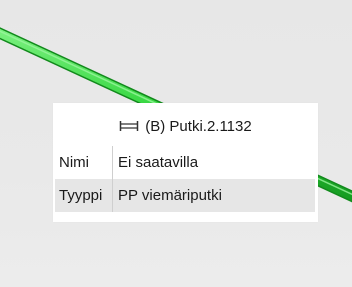  I want to click on property-row-type: Tyyppi PP viemäriputki, so click(185, 195).